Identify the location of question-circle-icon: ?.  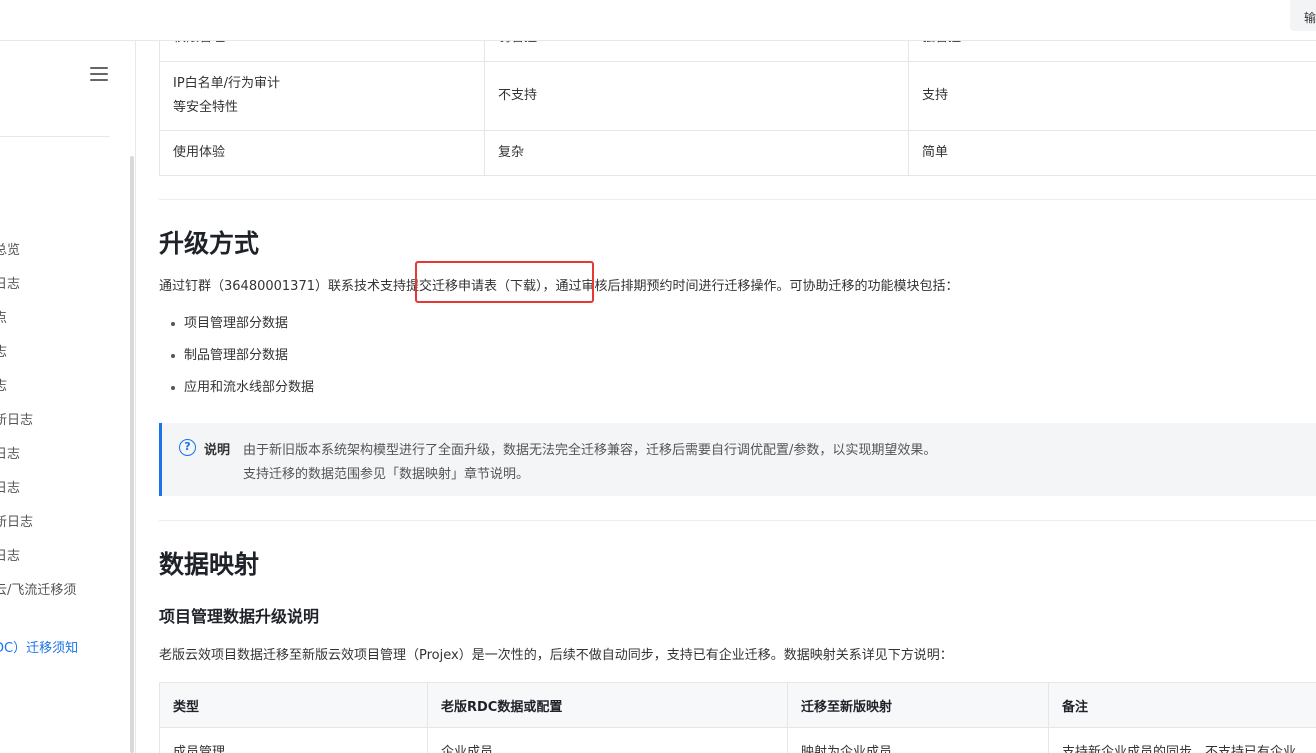
(187, 447).